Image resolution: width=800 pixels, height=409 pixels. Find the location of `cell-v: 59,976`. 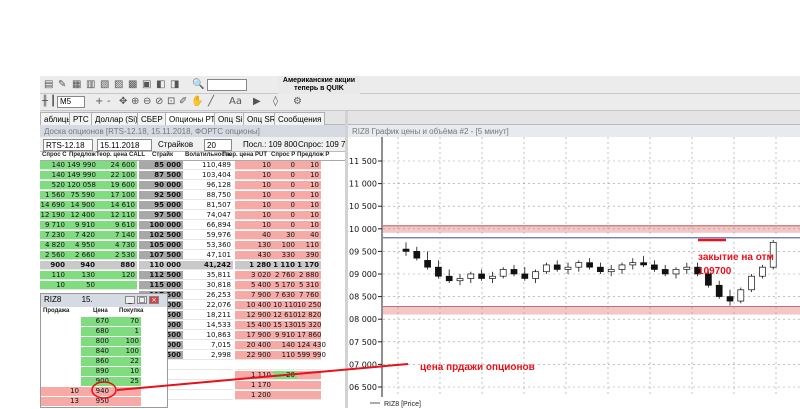

cell-v: 59,976 is located at coordinates (208, 235).